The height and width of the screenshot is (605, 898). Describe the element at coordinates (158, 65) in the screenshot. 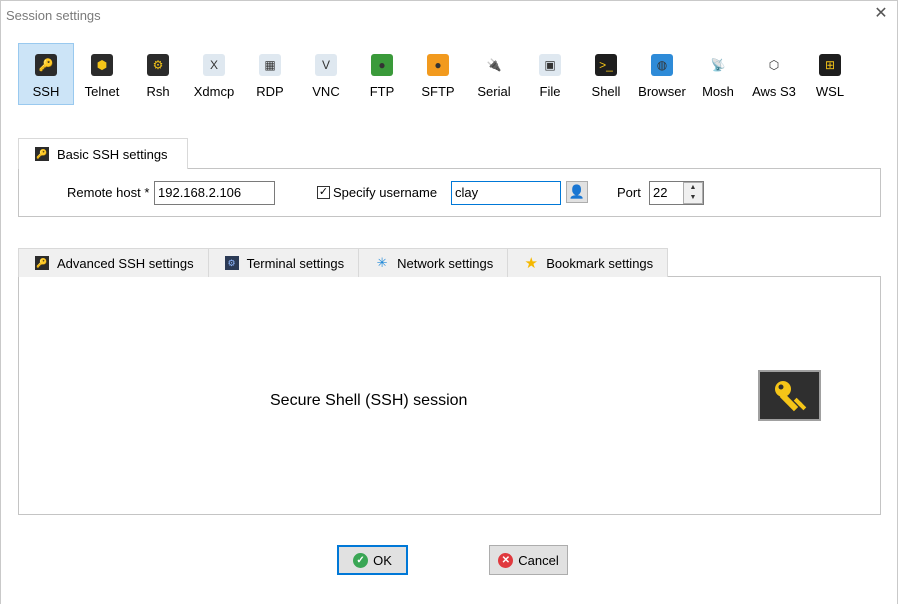

I see `rsh-icon: ⚙` at that location.